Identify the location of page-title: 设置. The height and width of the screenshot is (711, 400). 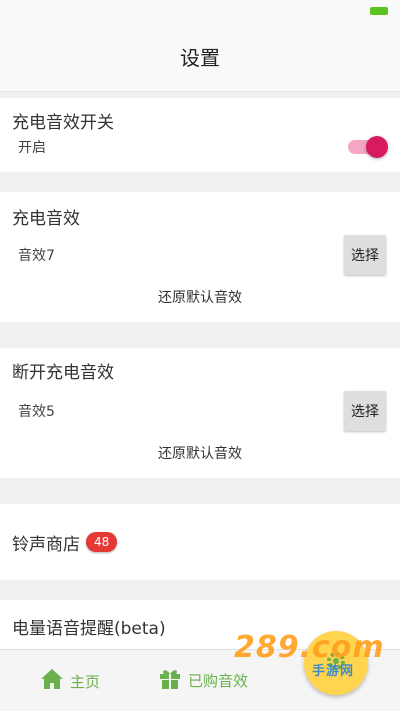
(200, 58).